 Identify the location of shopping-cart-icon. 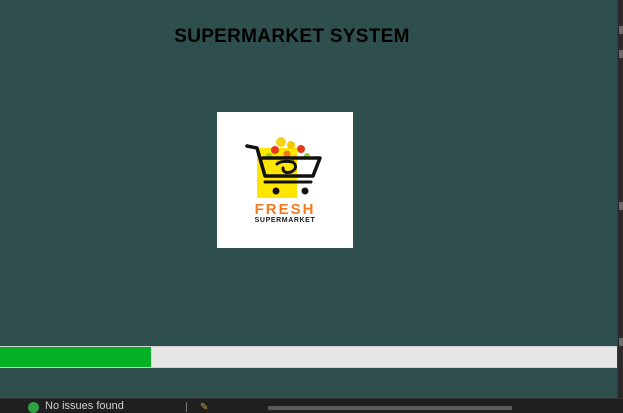
(283, 167).